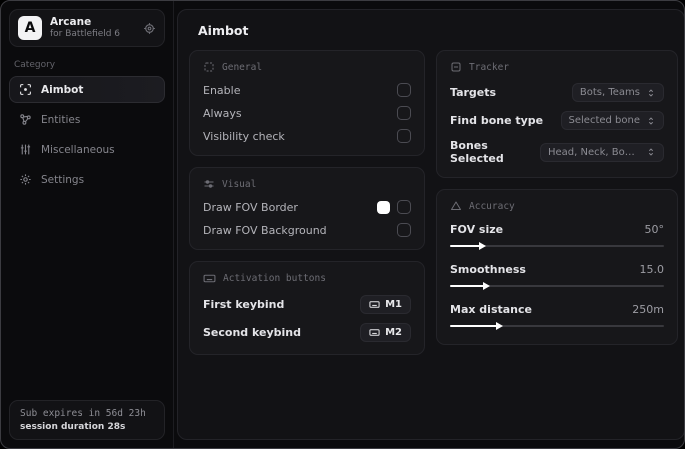 Image resolution: width=685 pixels, height=449 pixels. I want to click on setting-row-fov-border: Draw FOV Border, so click(307, 207).